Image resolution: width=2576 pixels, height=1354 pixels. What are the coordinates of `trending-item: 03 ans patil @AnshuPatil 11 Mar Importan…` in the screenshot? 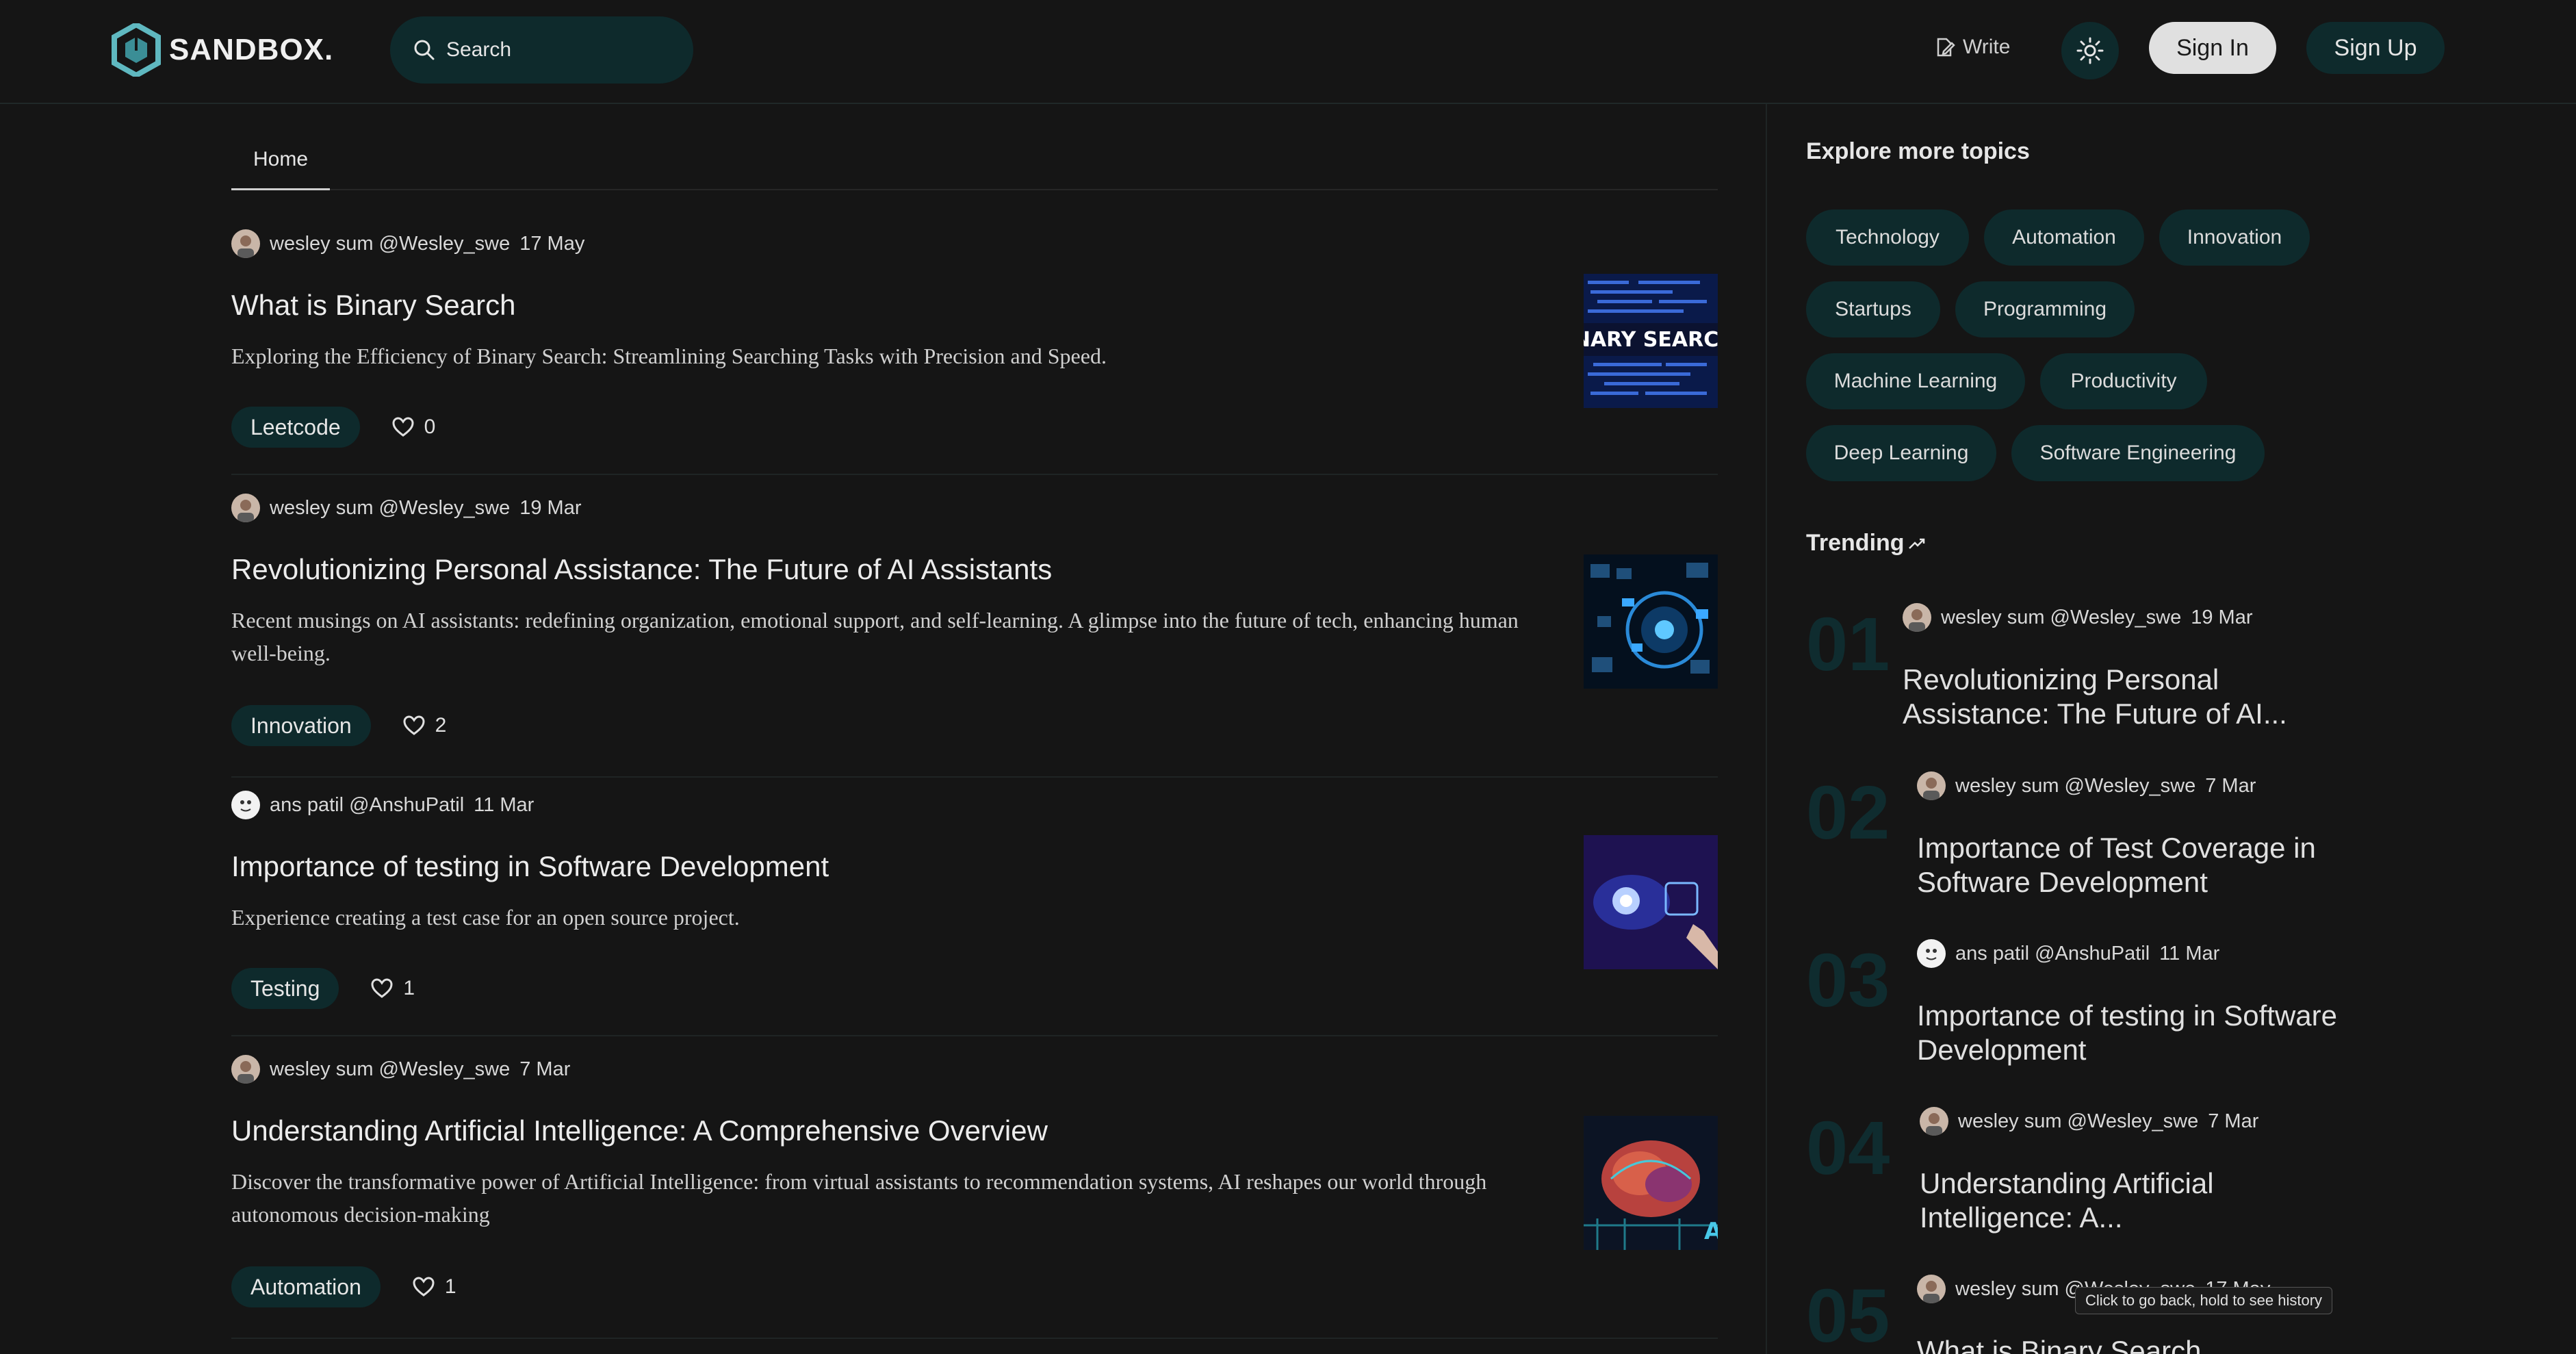 It's located at (2148, 1015).